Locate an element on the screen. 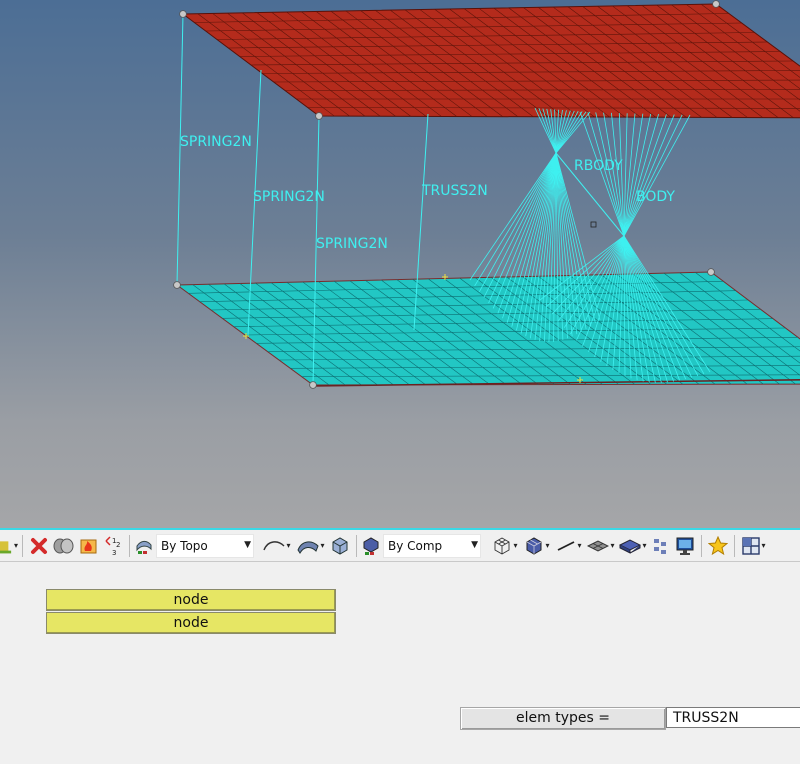 The height and width of the screenshot is (764, 800). topo-color-dropdown: By Topo ▼ is located at coordinates (205, 545).